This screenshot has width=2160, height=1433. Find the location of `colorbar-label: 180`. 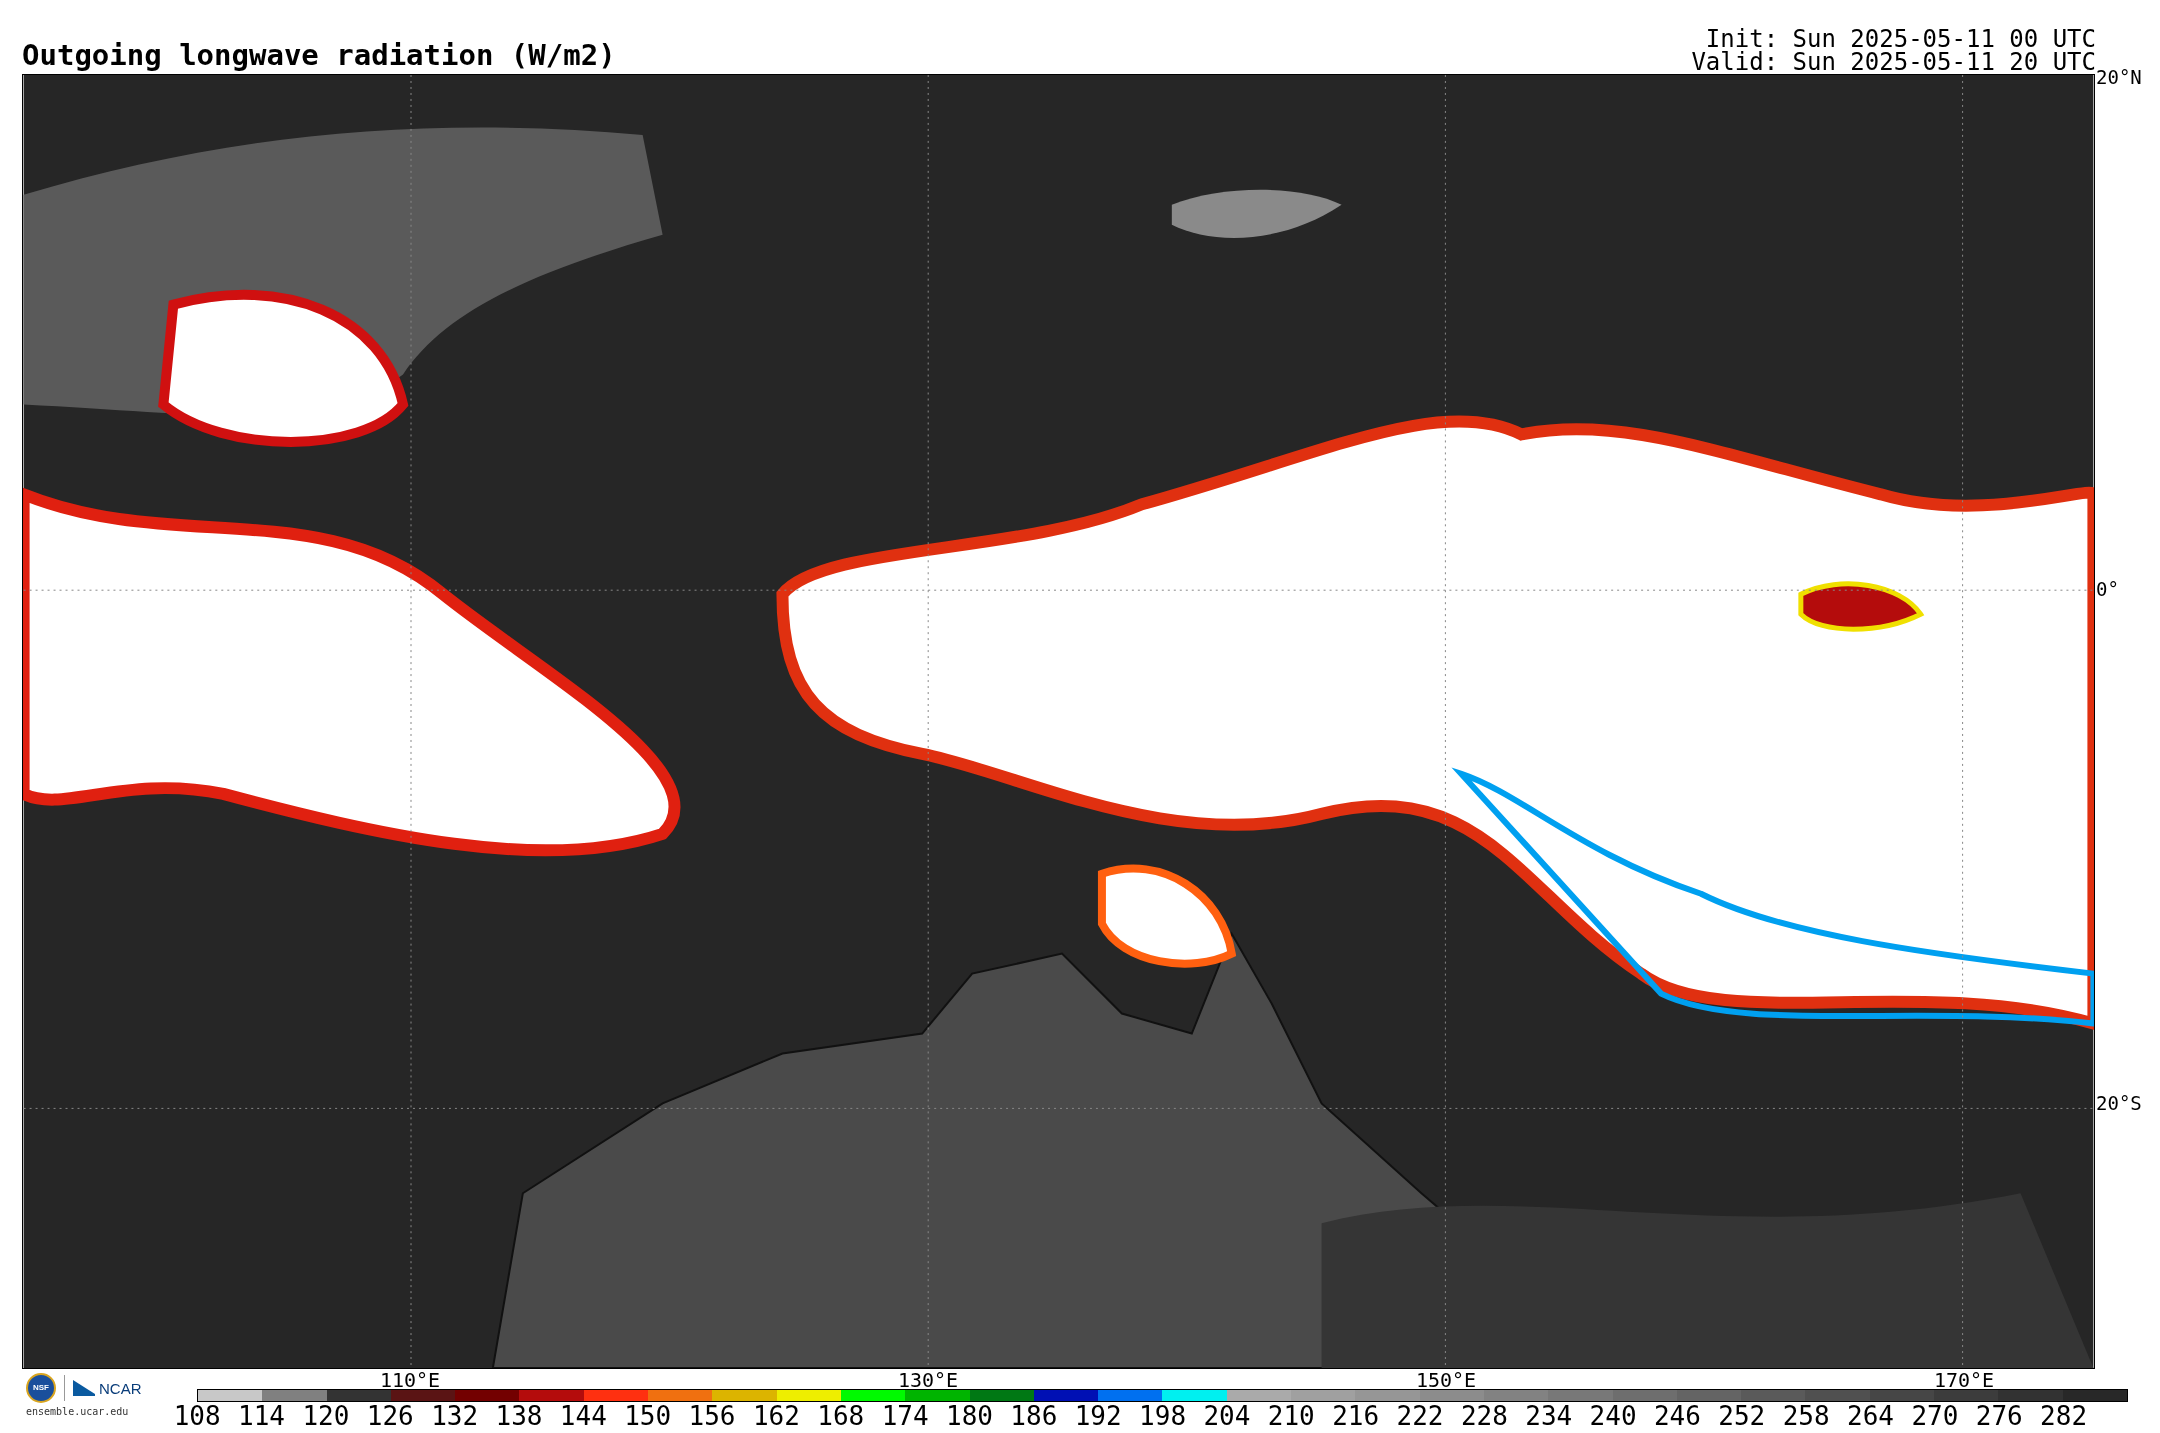

colorbar-label: 180 is located at coordinates (969, 1416).